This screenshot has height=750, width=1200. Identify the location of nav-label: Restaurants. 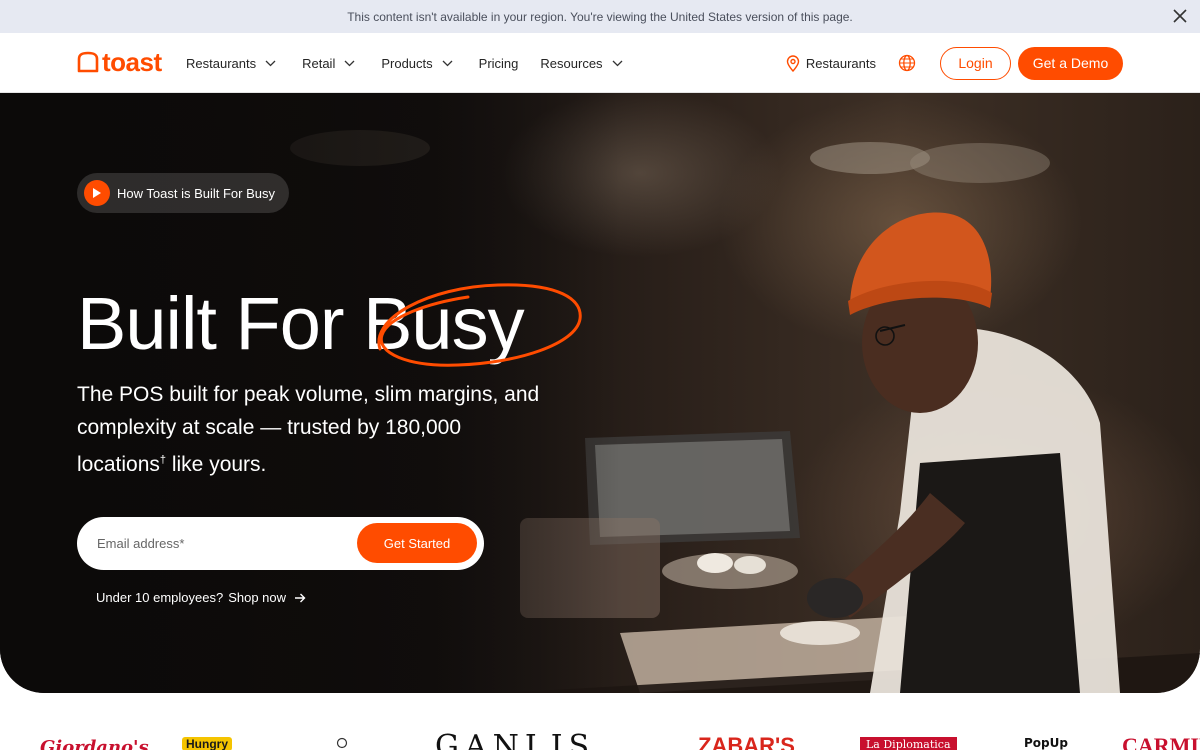
(221, 63).